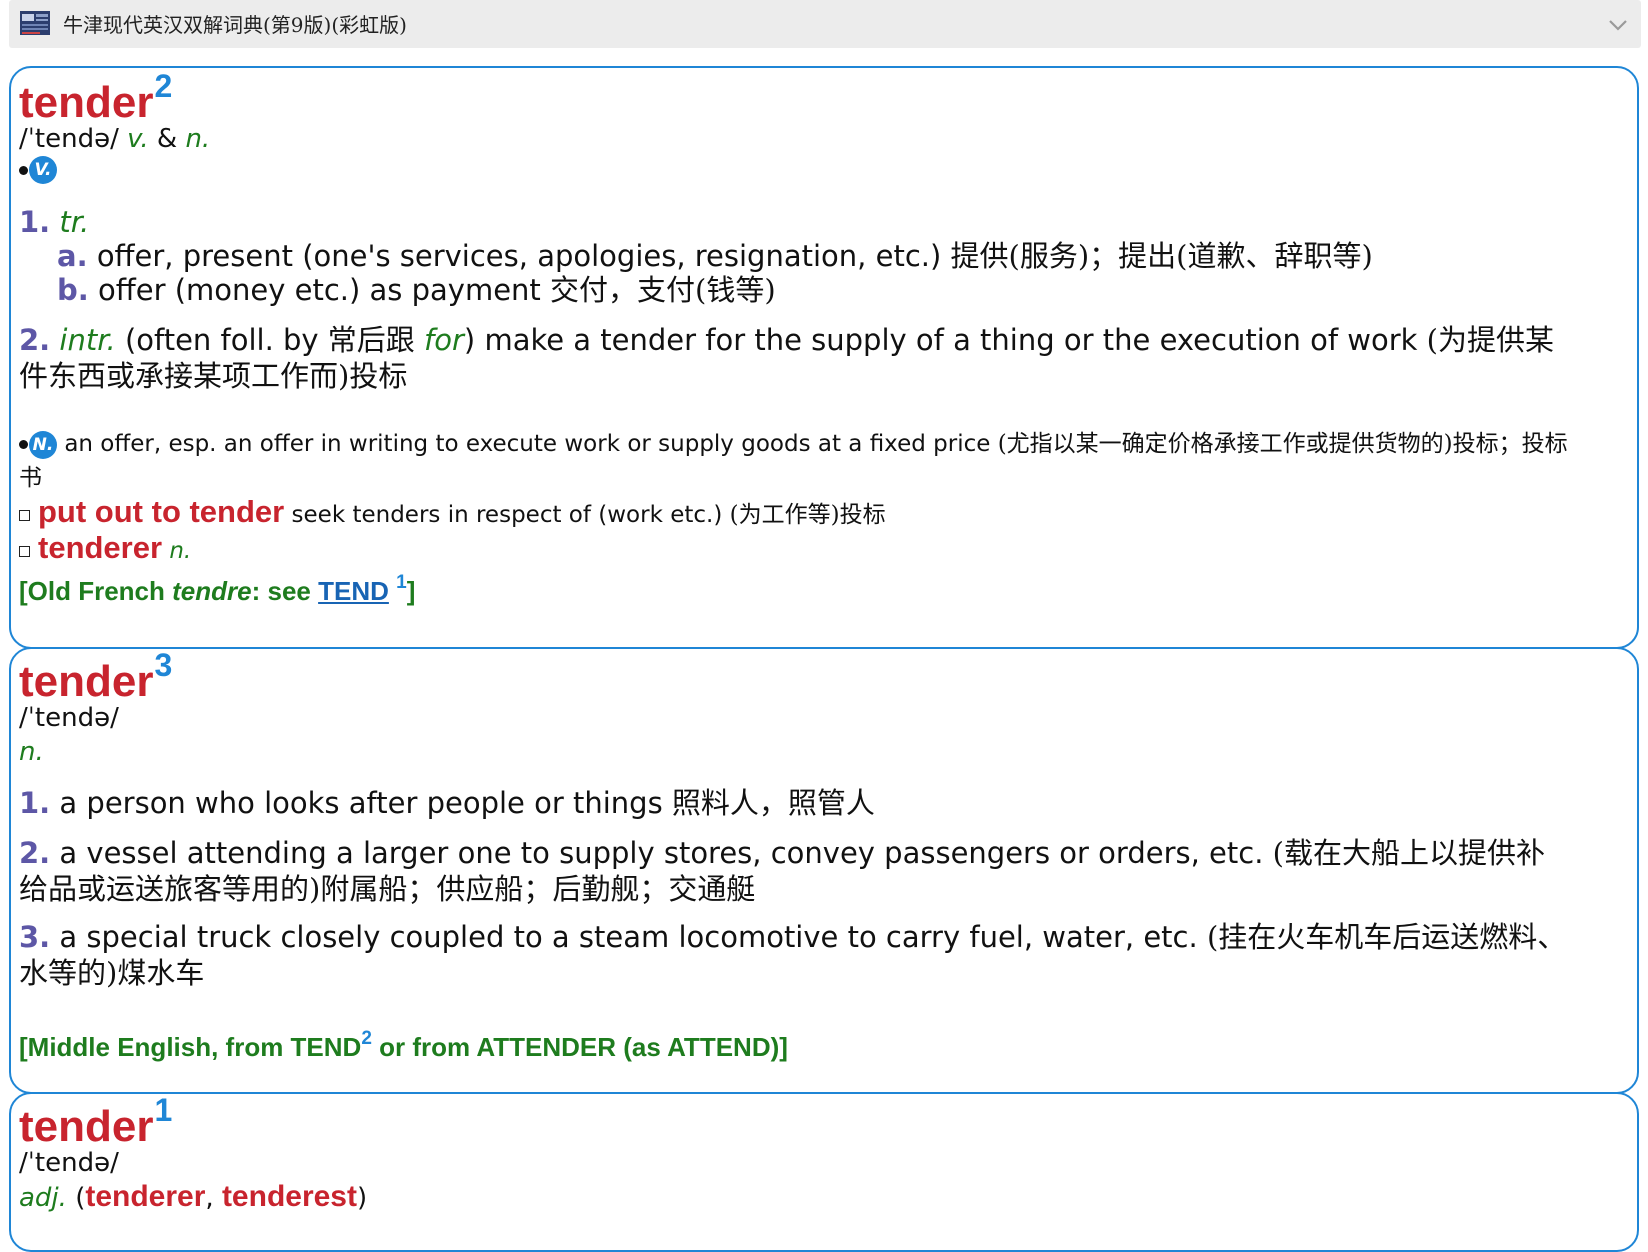 The image size is (1648, 1252). What do you see at coordinates (96, 676) in the screenshot?
I see `headword: tender3` at bounding box center [96, 676].